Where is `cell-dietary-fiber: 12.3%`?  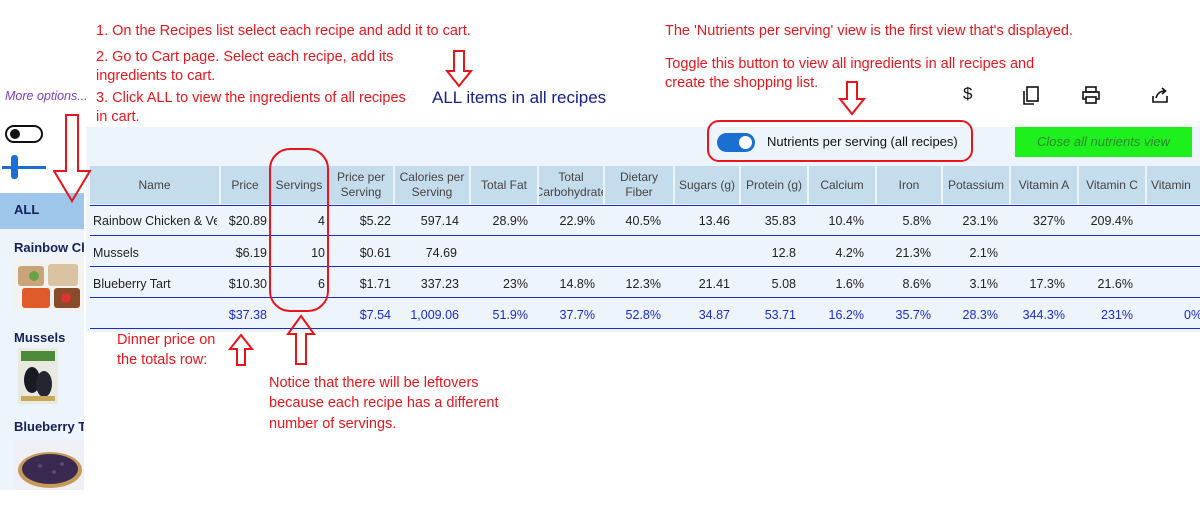
cell-dietary-fiber: 12.3% is located at coordinates (643, 284).